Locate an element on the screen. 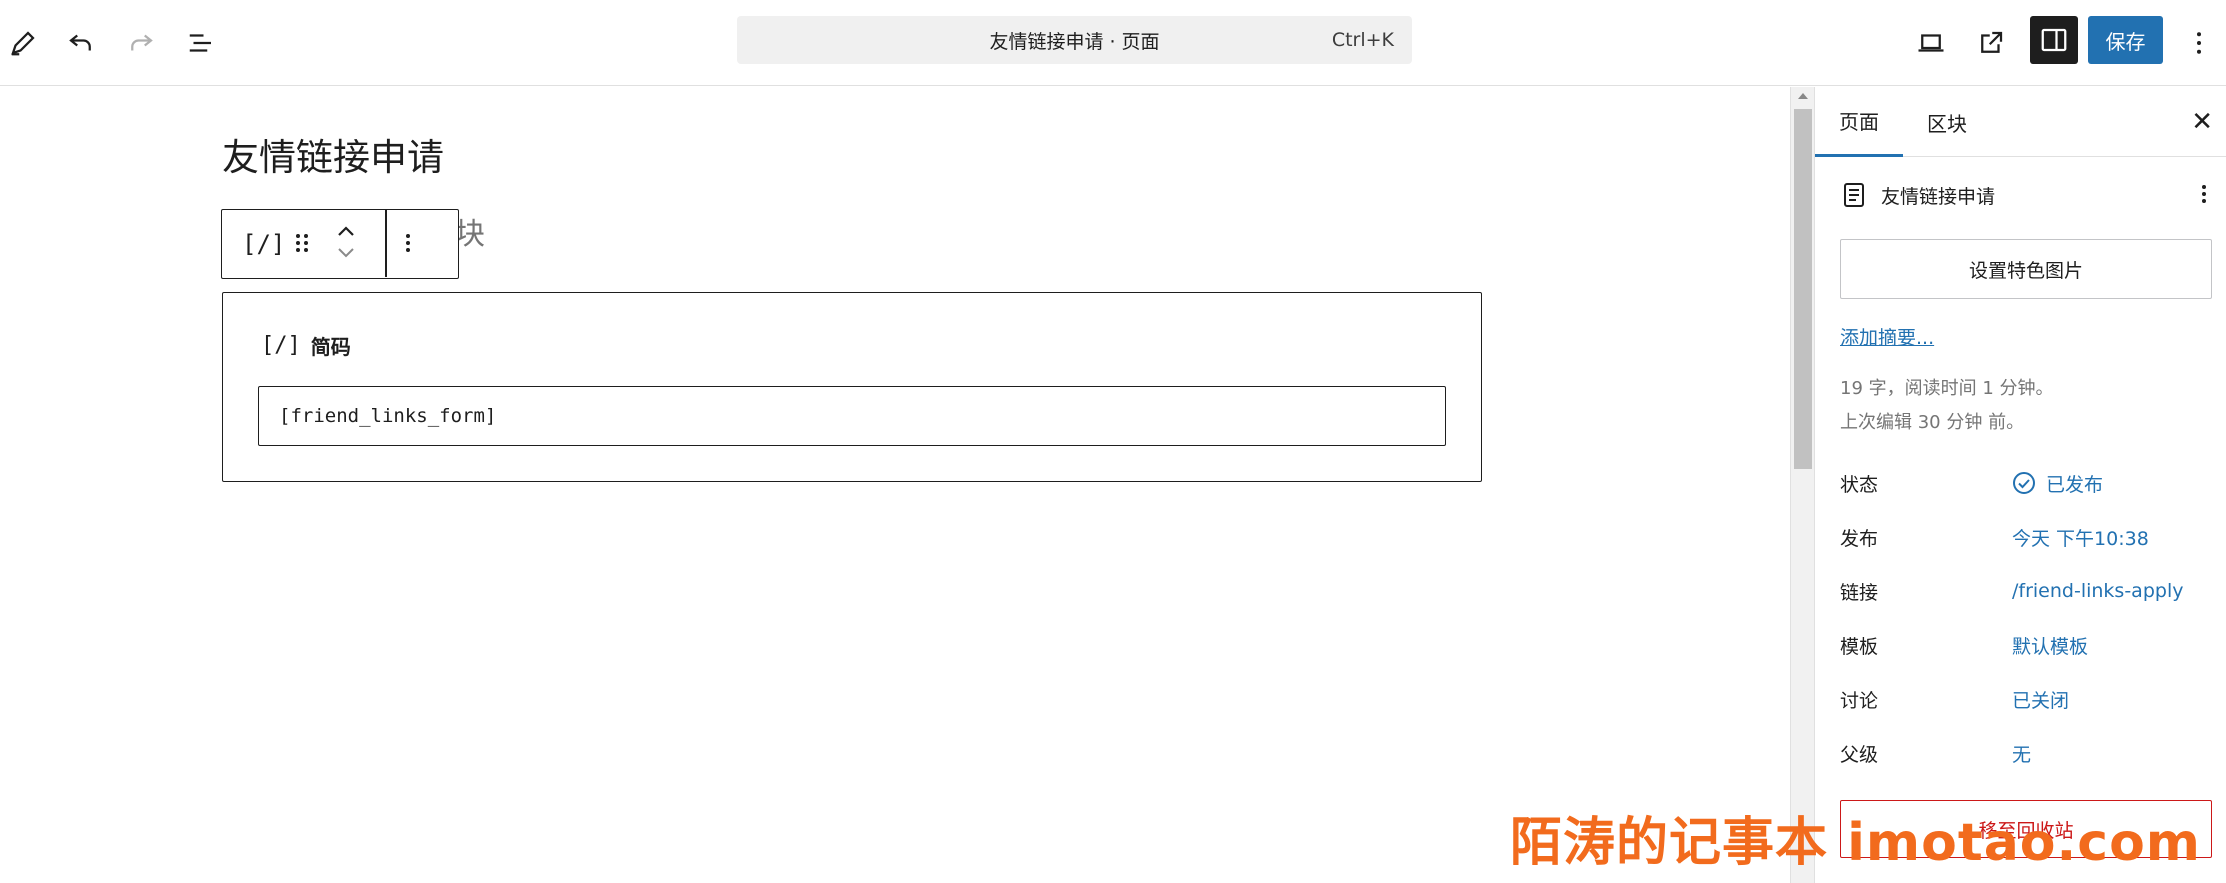 The width and height of the screenshot is (2226, 883). check-circle-icon is located at coordinates (2024, 483).